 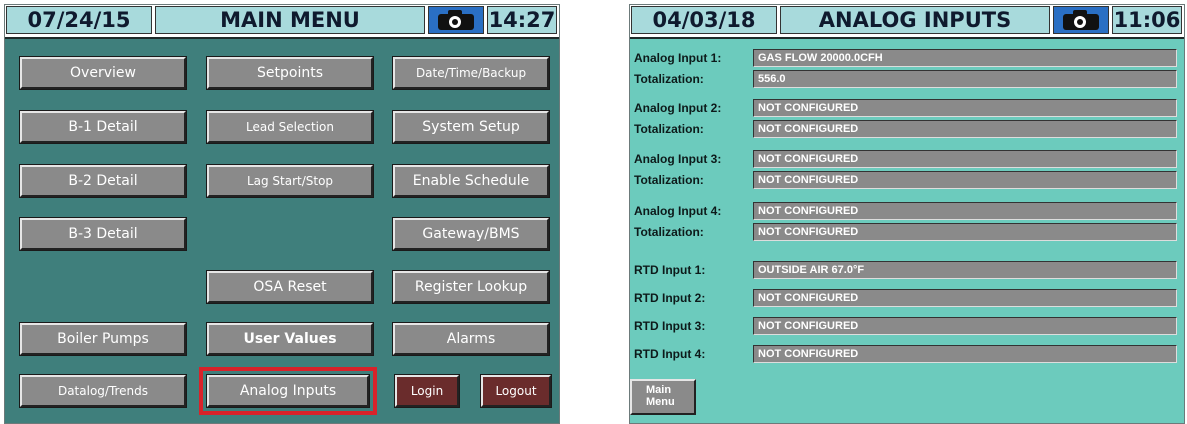 I want to click on lead-selection-button: Lead Selection, so click(x=290, y=127).